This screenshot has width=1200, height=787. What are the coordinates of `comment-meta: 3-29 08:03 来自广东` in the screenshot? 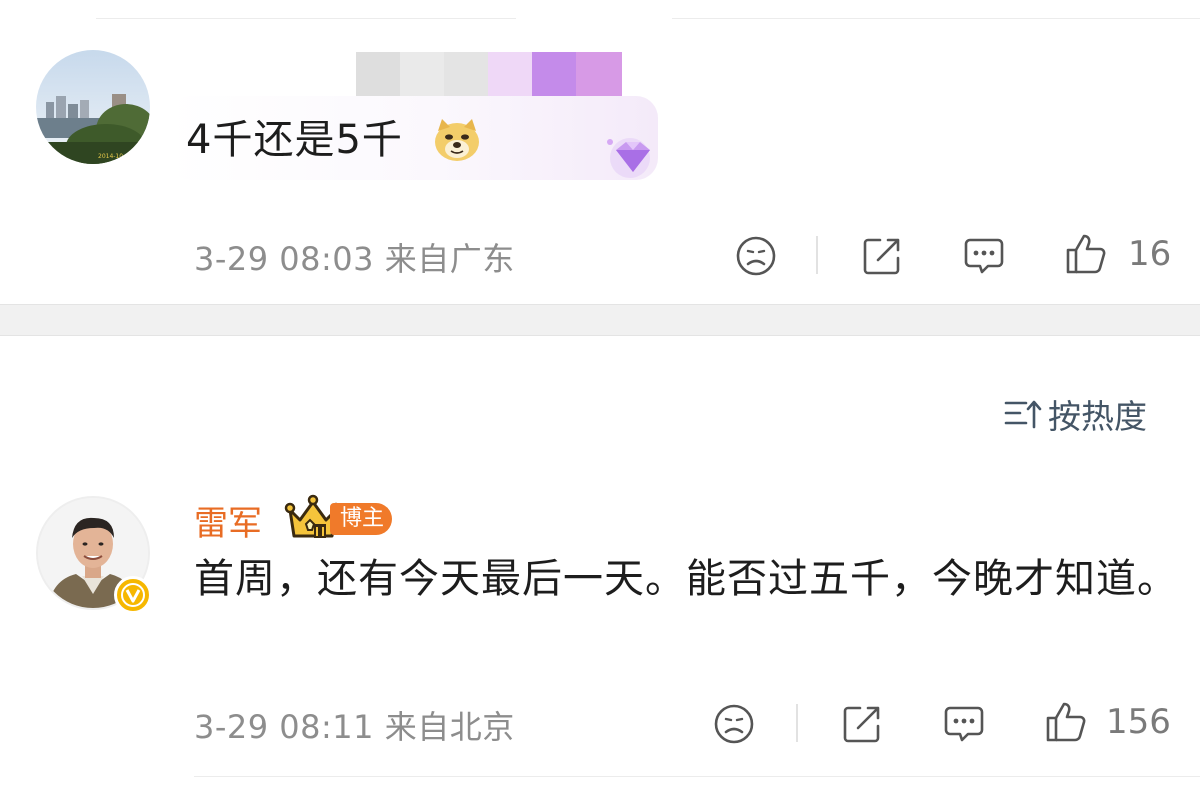 It's located at (354, 257).